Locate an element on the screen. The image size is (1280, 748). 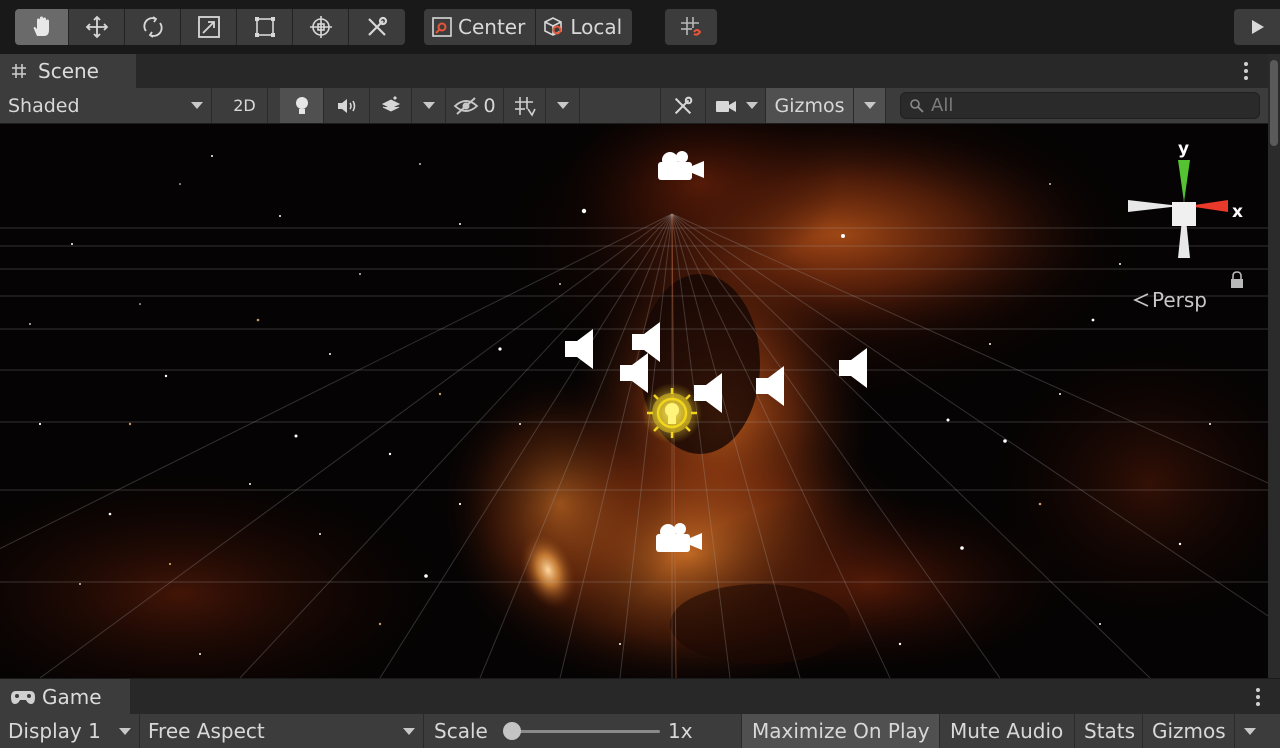
game-gizmos-toggle: Gizmos is located at coordinates (1189, 731).